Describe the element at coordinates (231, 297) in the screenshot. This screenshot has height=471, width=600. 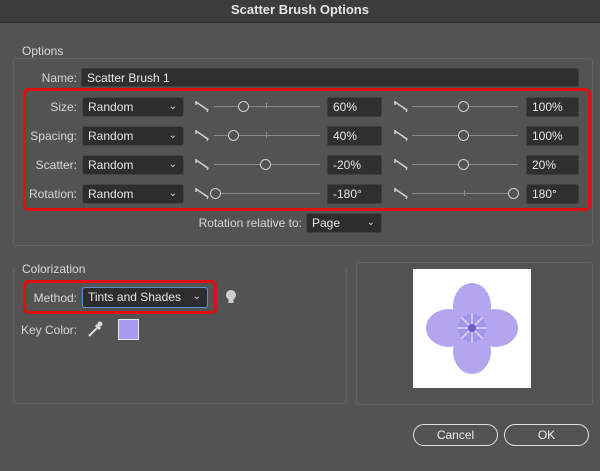
I see `tips-lightbulb-icon` at that location.